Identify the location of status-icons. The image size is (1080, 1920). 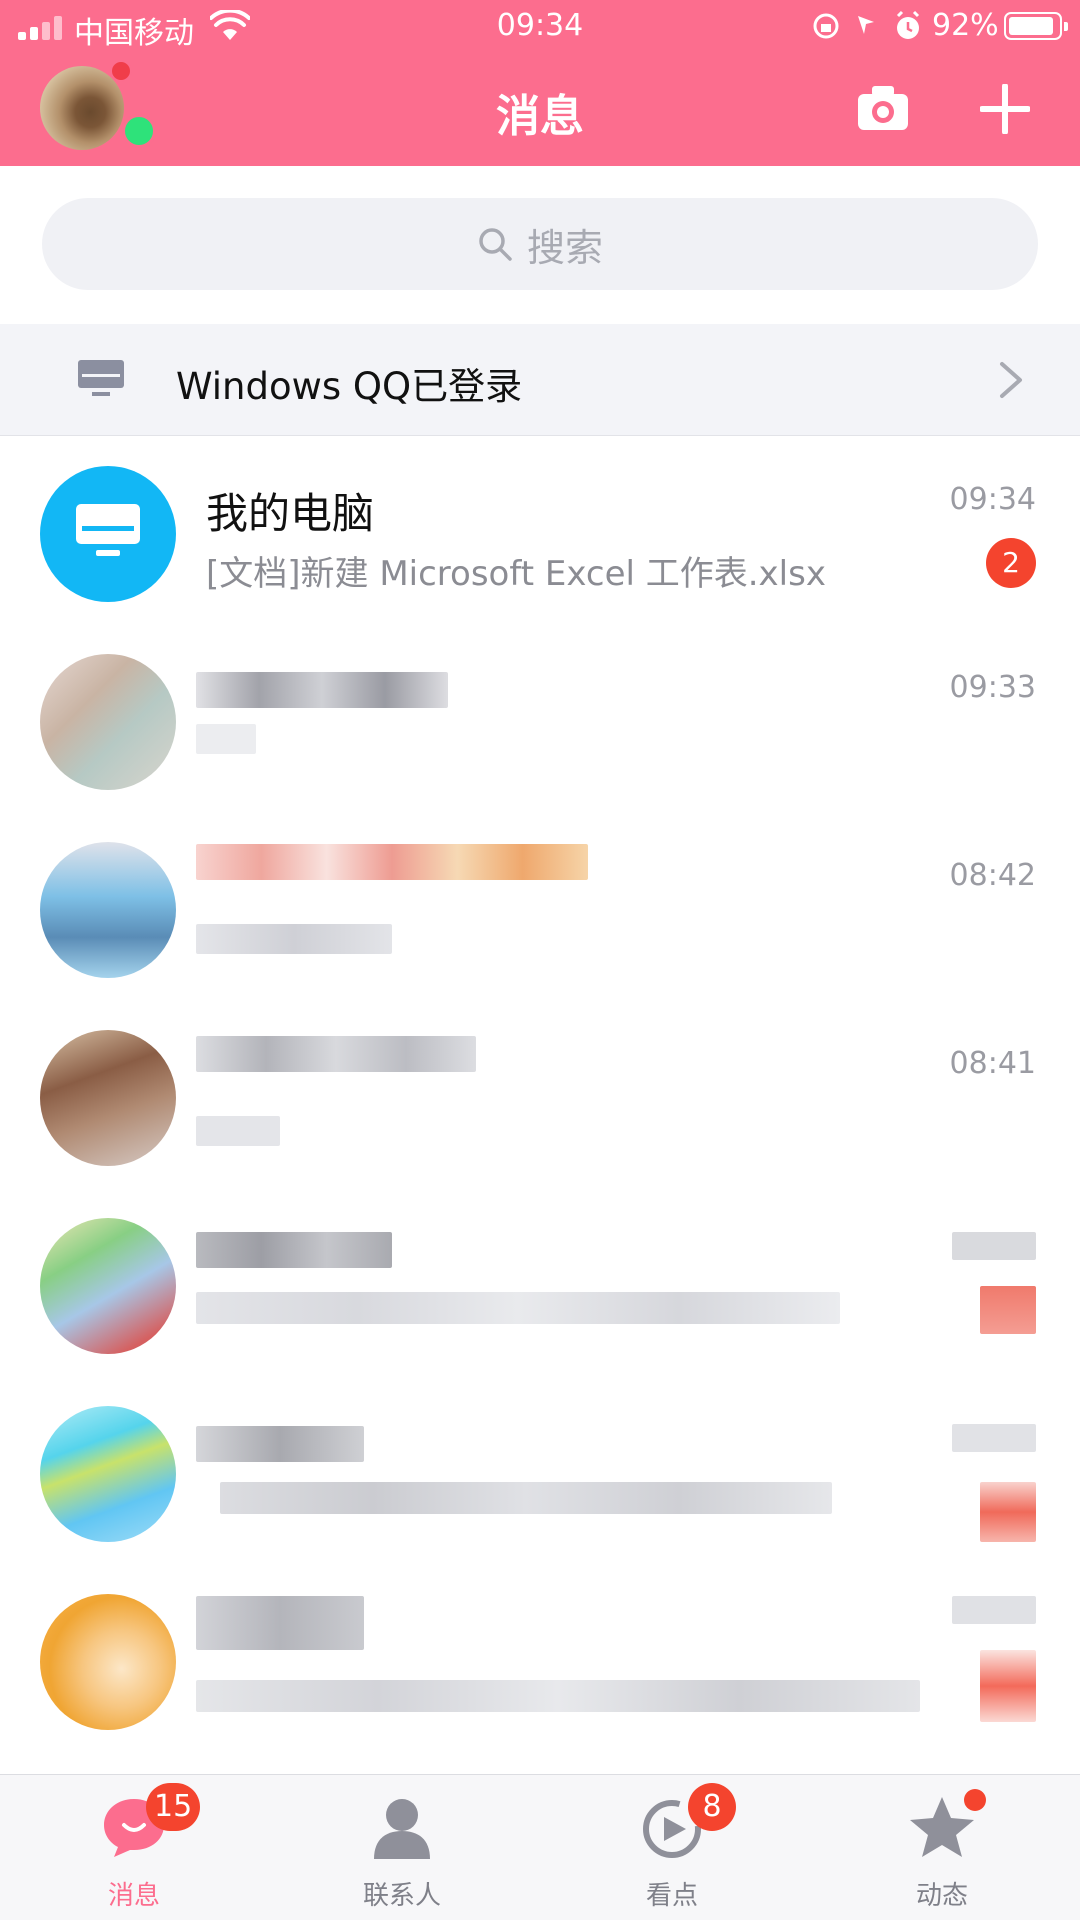
(866, 24).